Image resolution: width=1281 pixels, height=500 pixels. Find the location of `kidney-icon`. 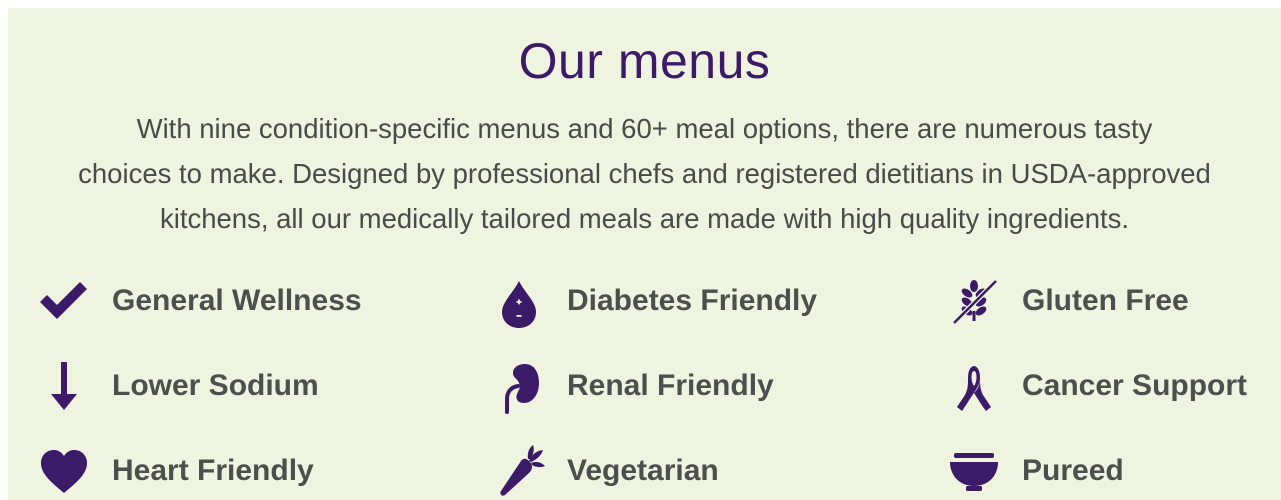

kidney-icon is located at coordinates (519, 386).